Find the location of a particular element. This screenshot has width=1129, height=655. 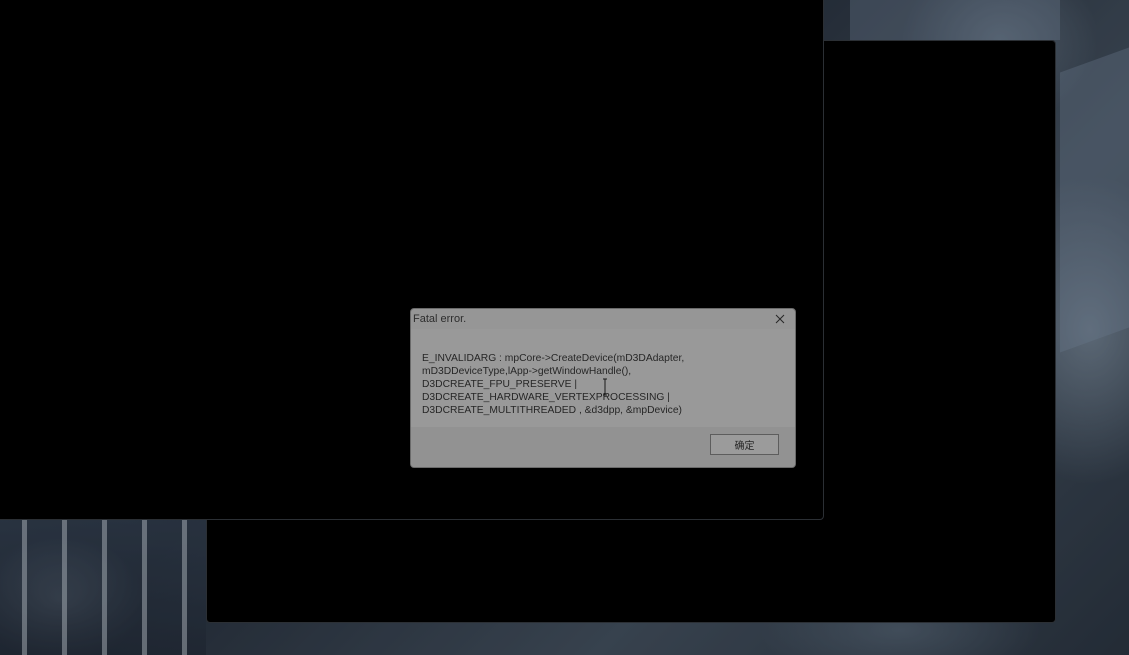

mouse-cursor-icon is located at coordinates (605, 387).